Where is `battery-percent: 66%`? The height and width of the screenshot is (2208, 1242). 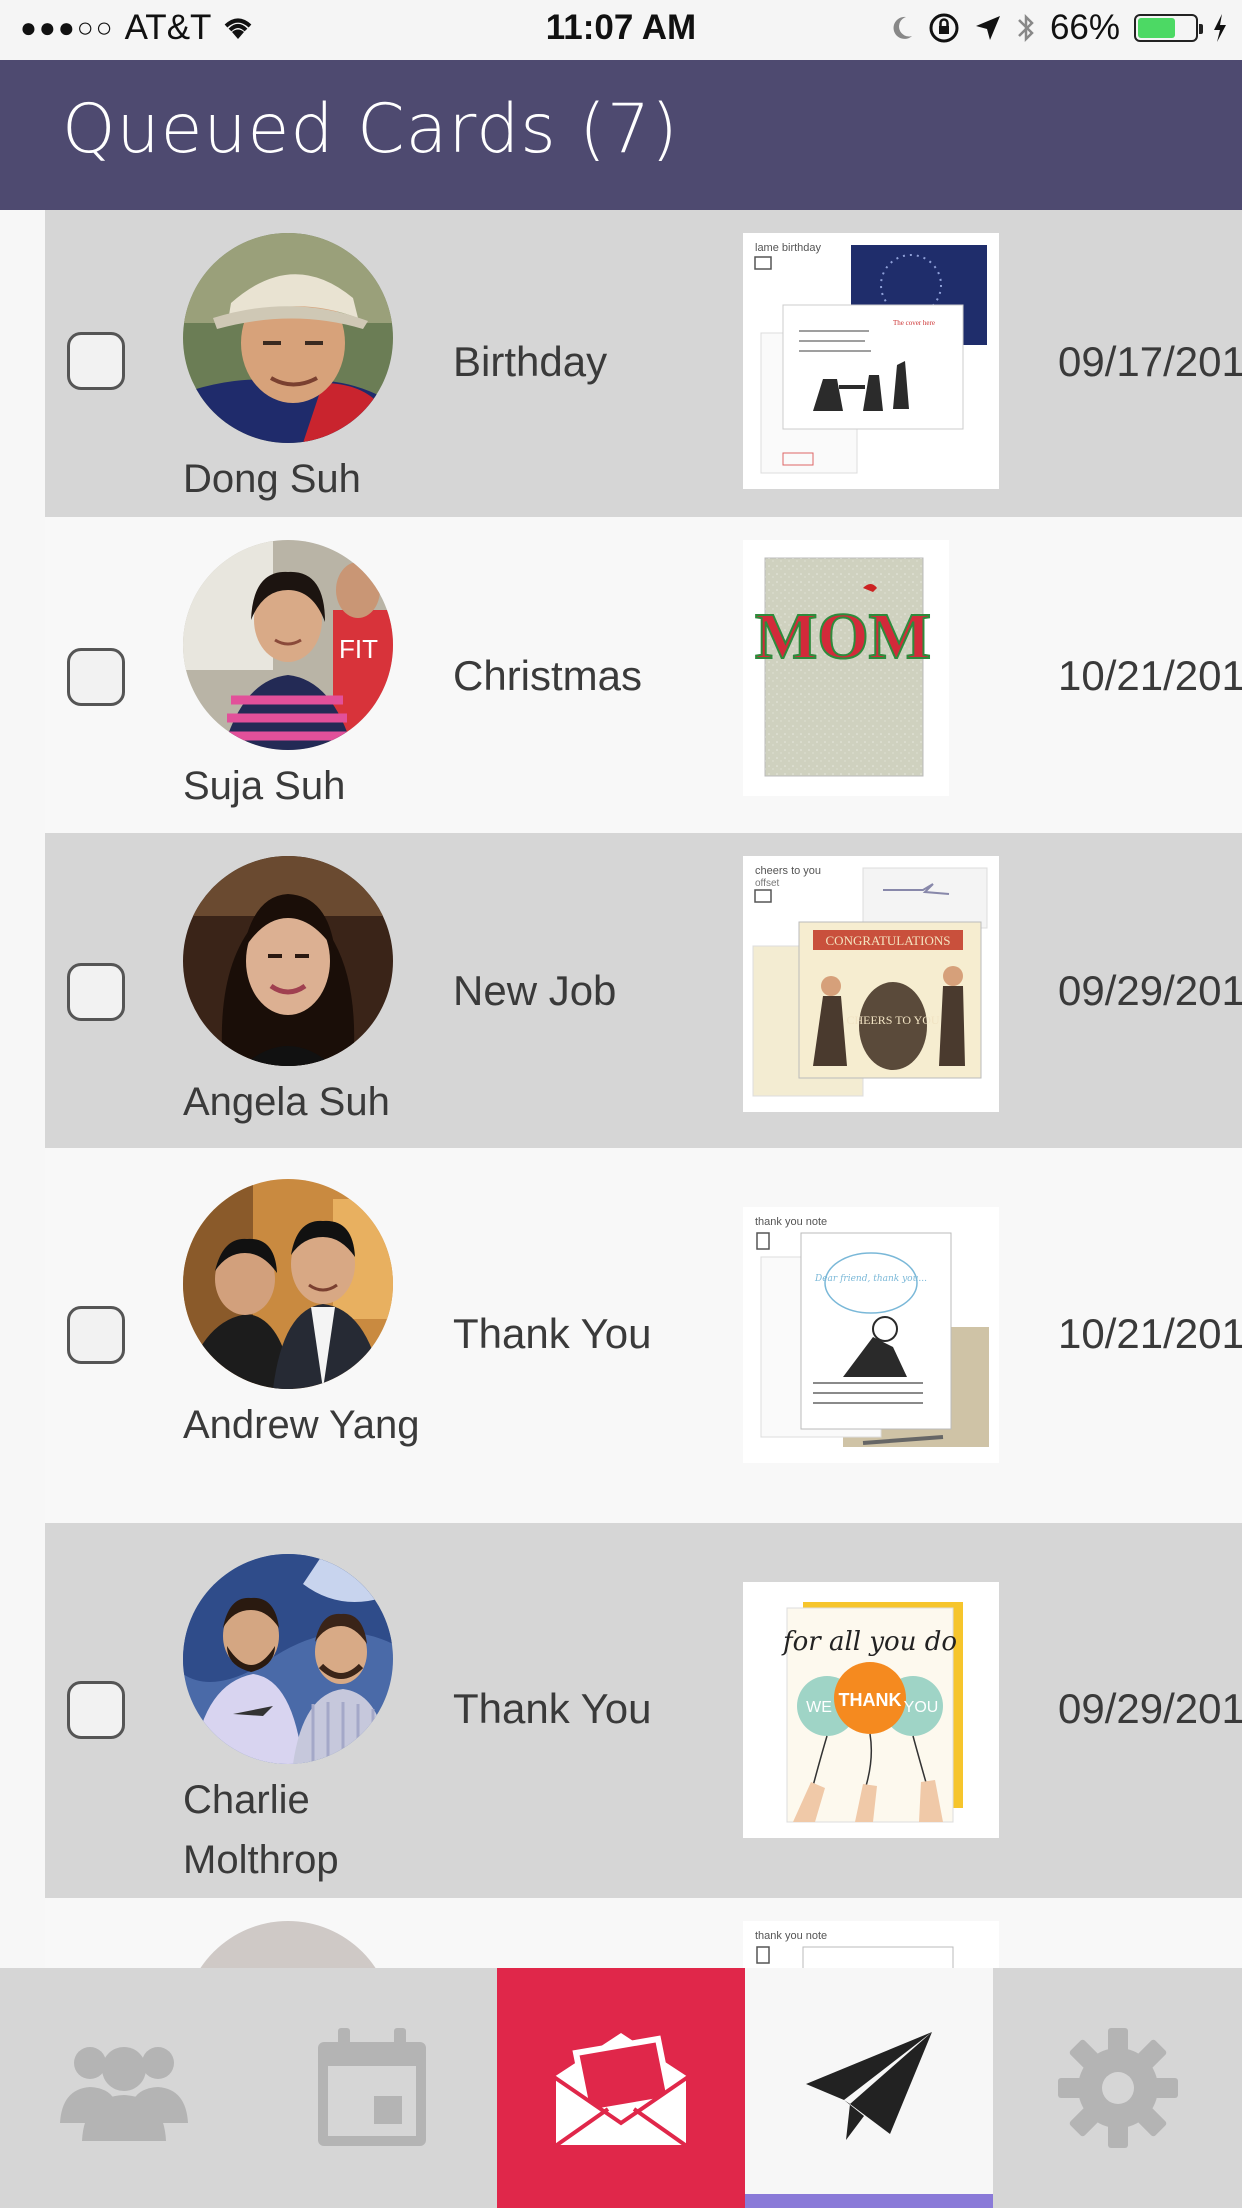 battery-percent: 66% is located at coordinates (1084, 27).